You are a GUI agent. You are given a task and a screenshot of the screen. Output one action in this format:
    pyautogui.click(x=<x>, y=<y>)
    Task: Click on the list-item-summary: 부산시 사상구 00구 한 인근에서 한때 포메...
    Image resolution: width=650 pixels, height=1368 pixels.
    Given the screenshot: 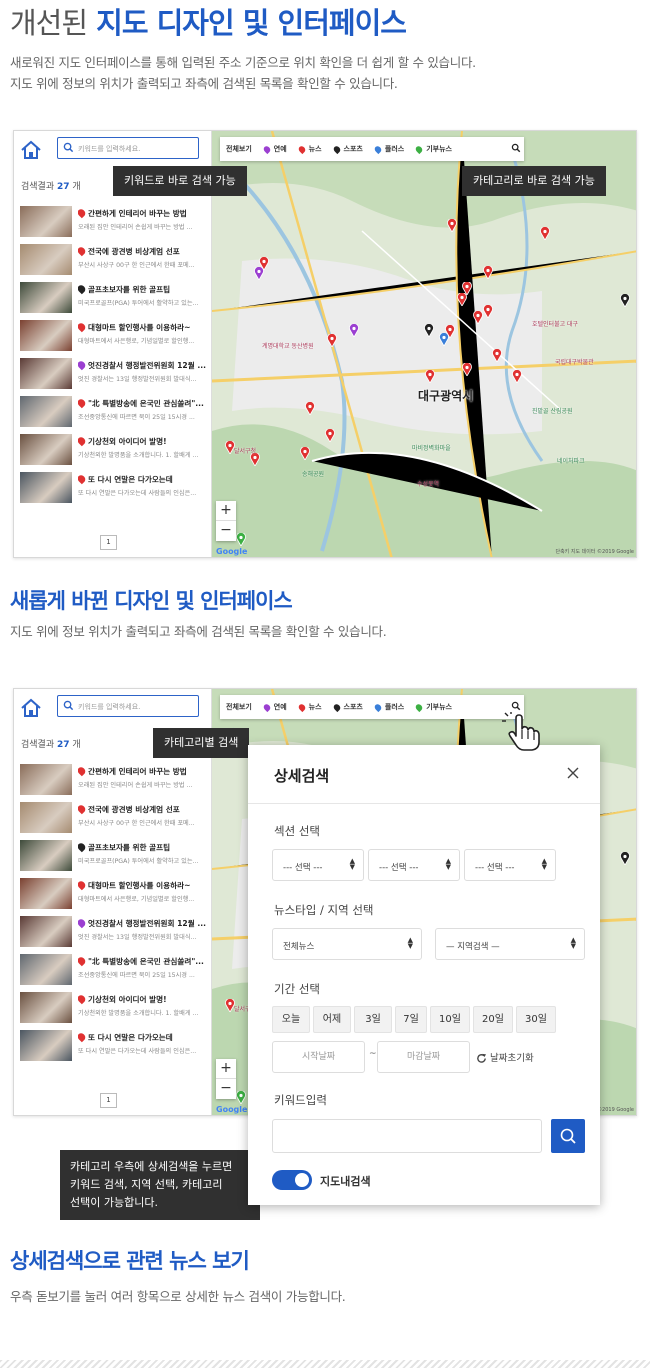 What is the action you would take?
    pyautogui.click(x=136, y=823)
    